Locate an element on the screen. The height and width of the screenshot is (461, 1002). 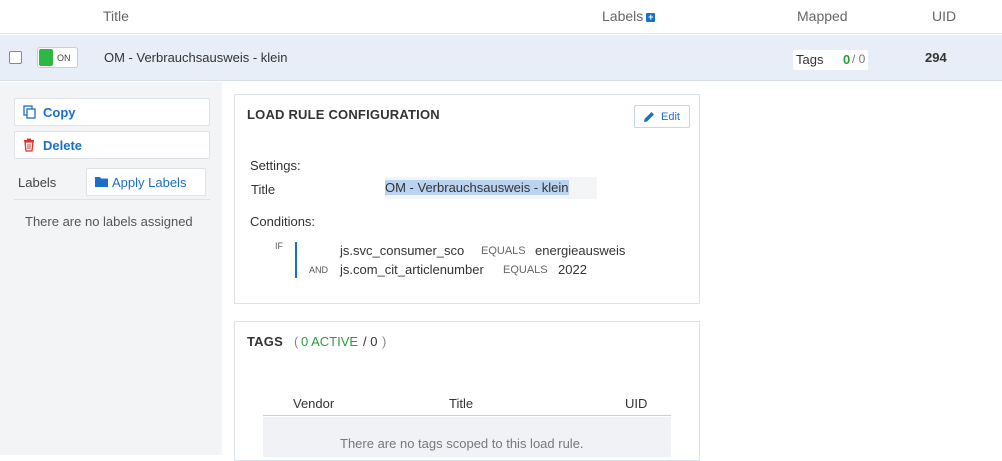
pencil-icon is located at coordinates (649, 118).